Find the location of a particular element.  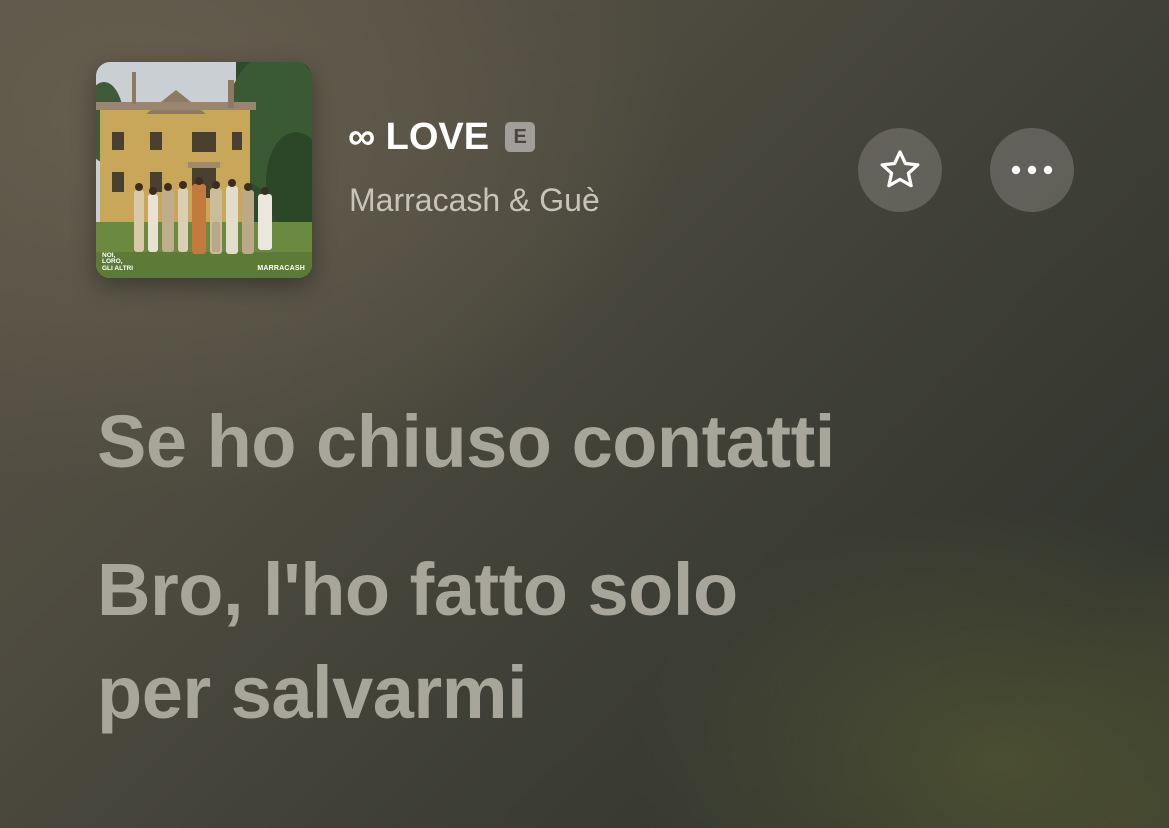

favorite-button is located at coordinates (900, 170).